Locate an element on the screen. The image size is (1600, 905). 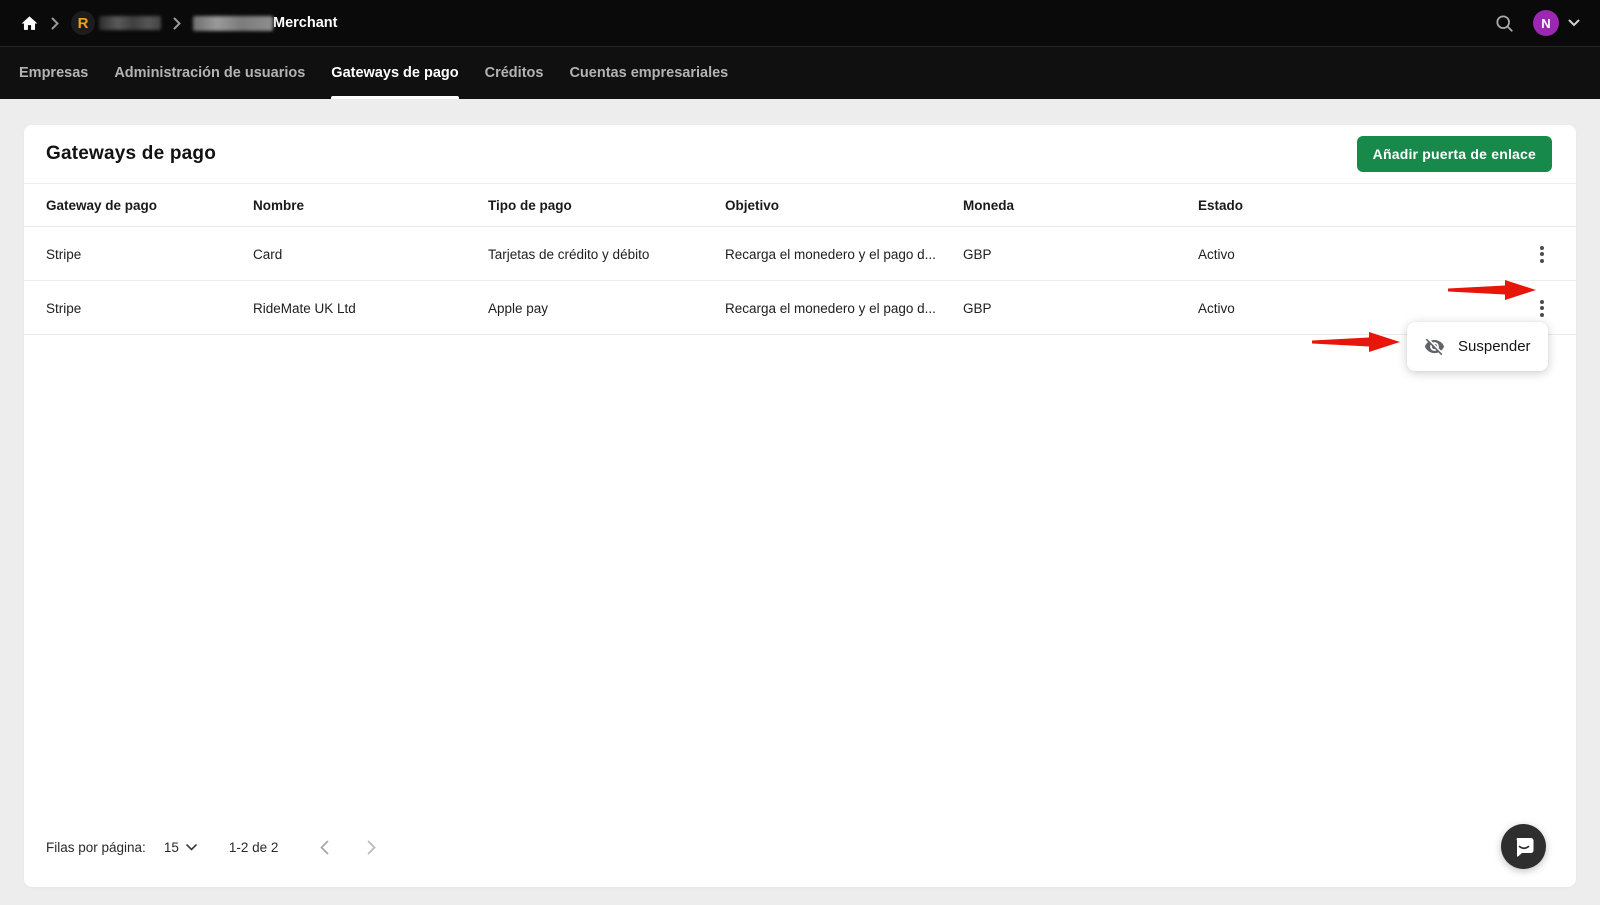
col-estado: Estado is located at coordinates (1357, 205).